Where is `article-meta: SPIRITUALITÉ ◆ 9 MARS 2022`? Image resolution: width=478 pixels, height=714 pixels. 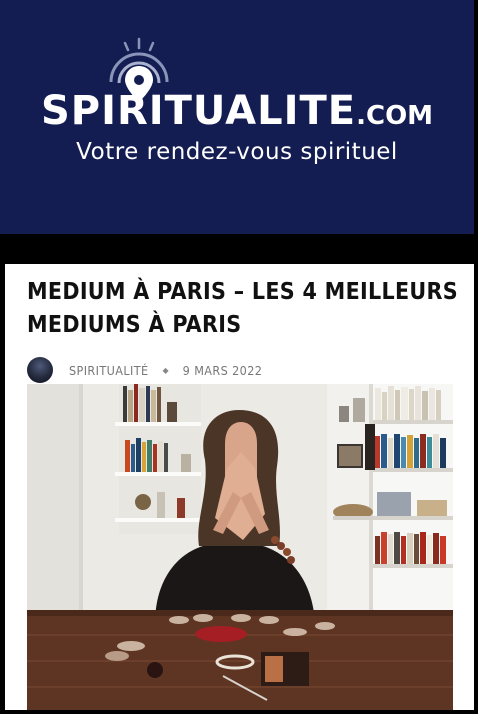
article-meta: SPIRITUALITÉ ◆ 9 MARS 2022 is located at coordinates (144, 370).